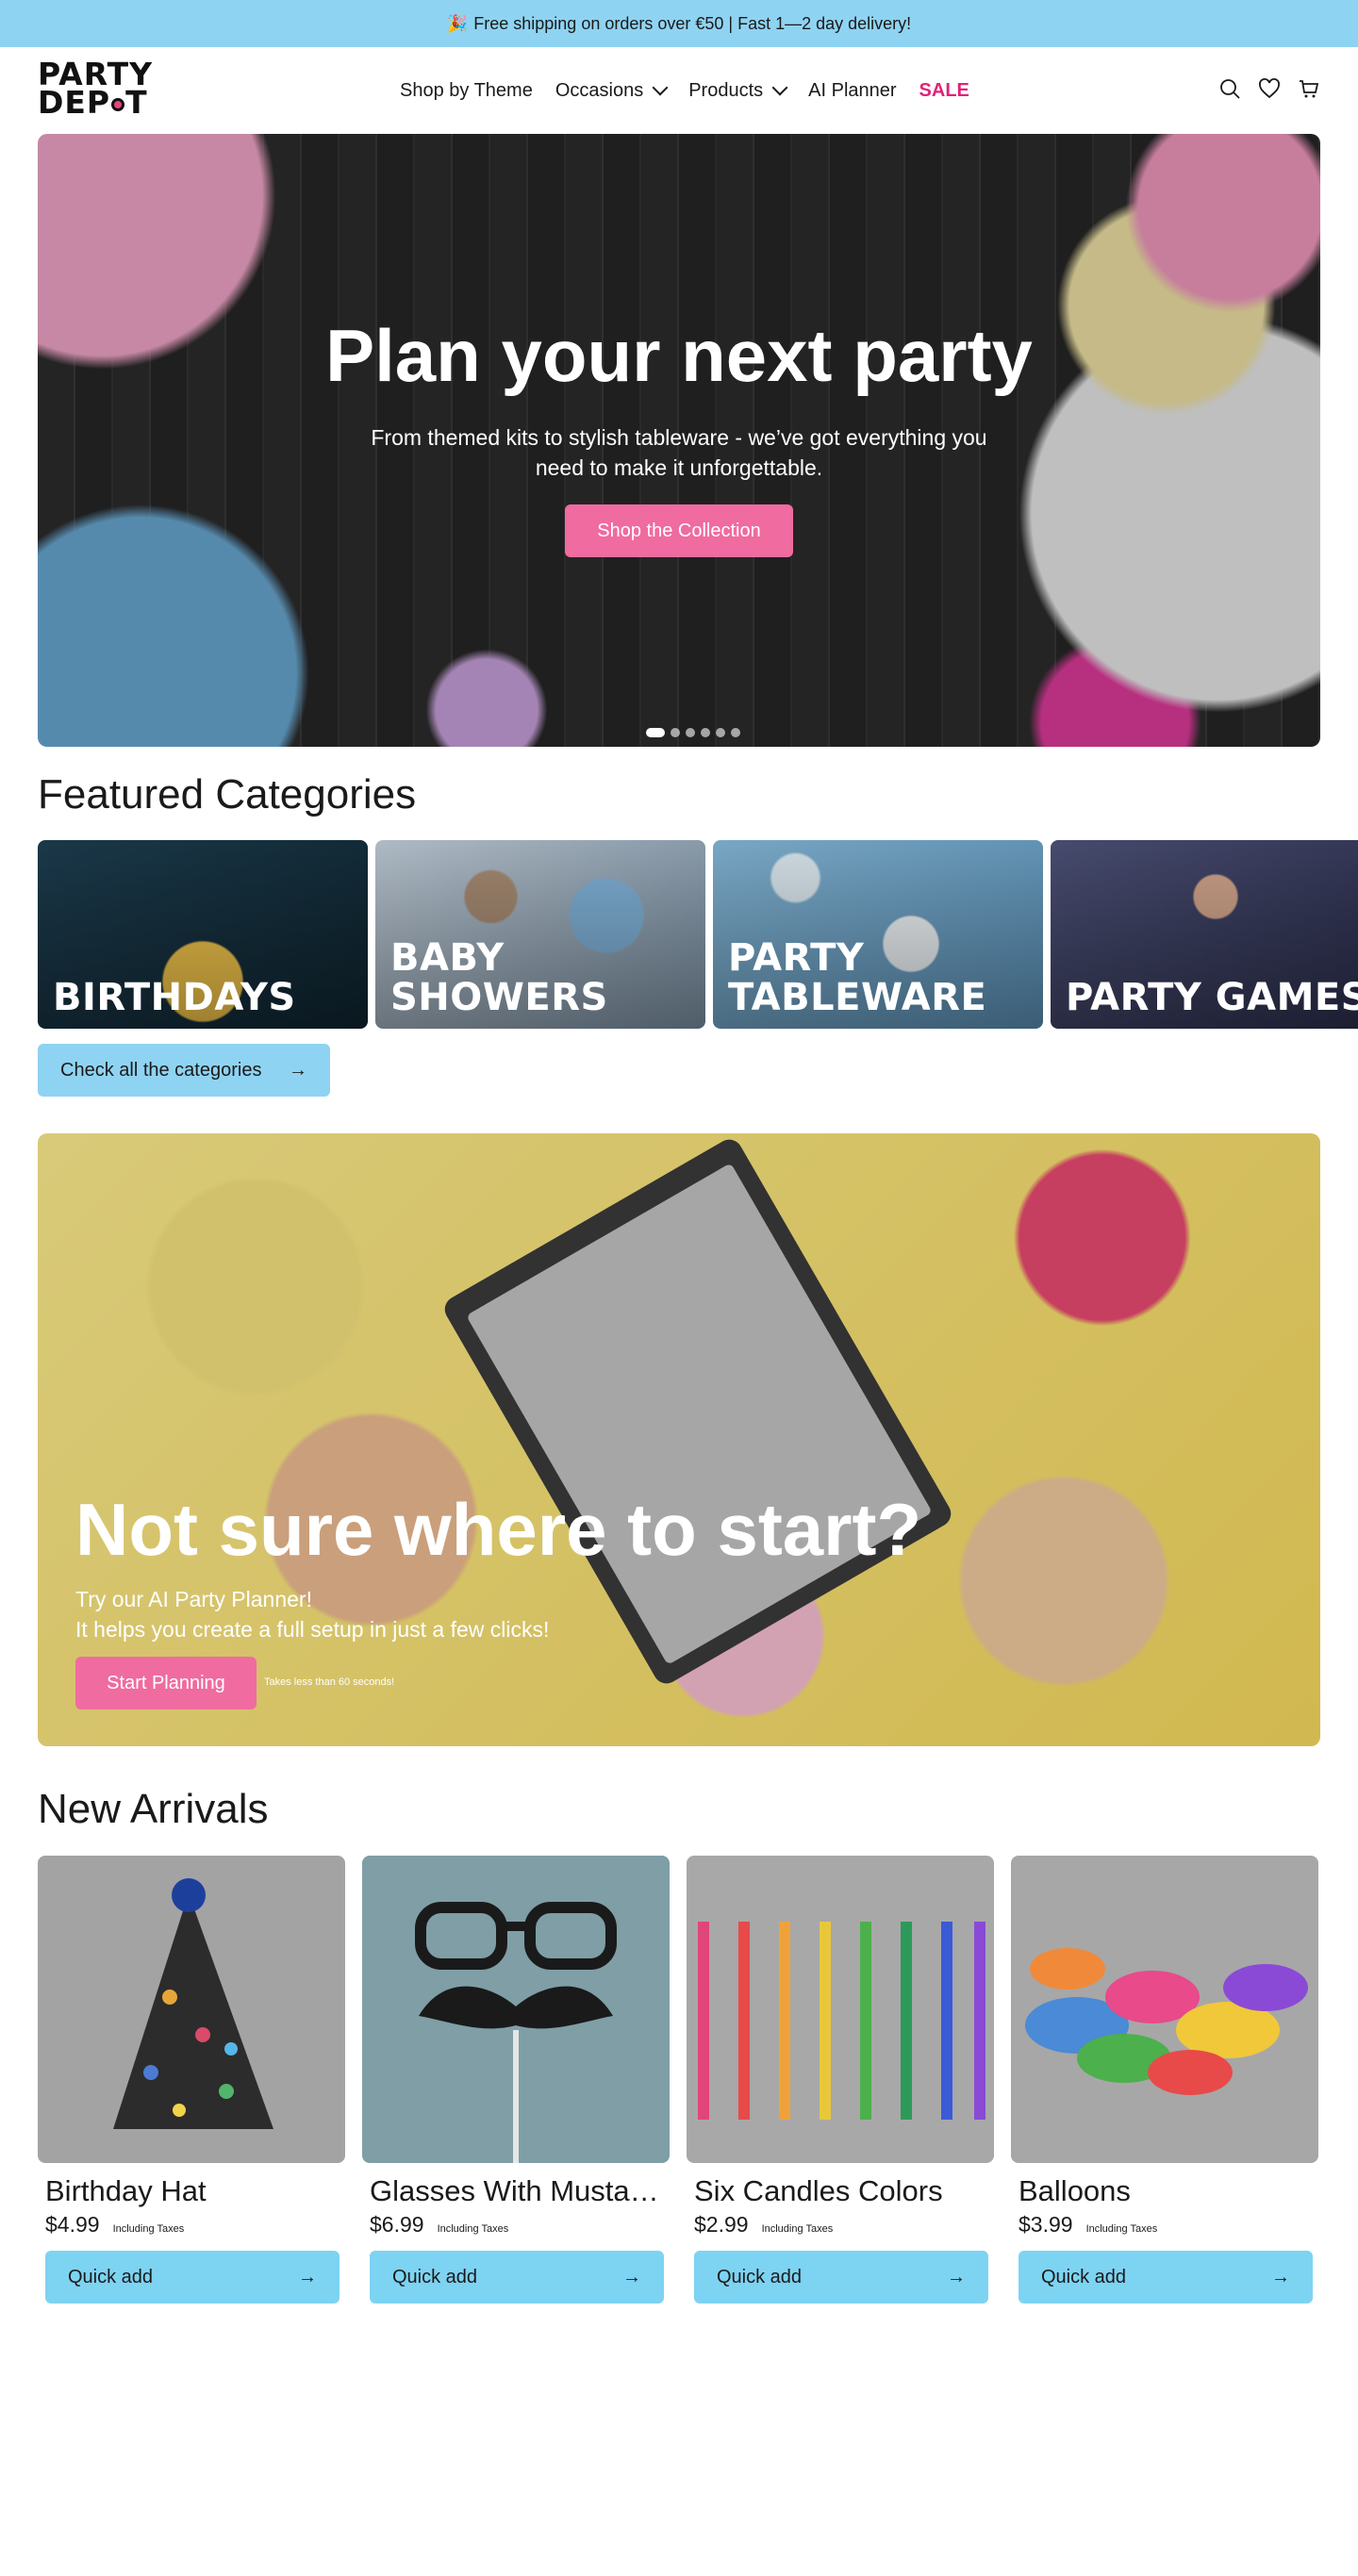  I want to click on product-price: $3.99, so click(1045, 2224).